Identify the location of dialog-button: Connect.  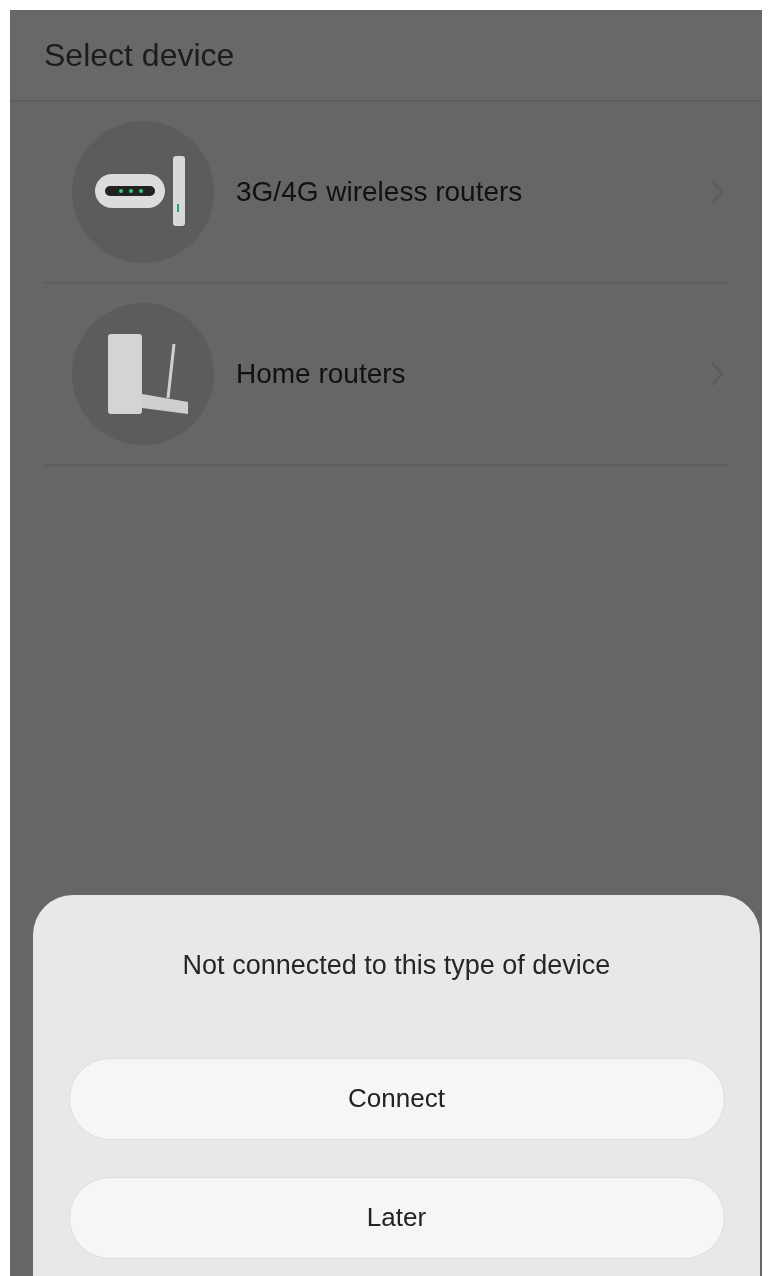
(396, 1098).